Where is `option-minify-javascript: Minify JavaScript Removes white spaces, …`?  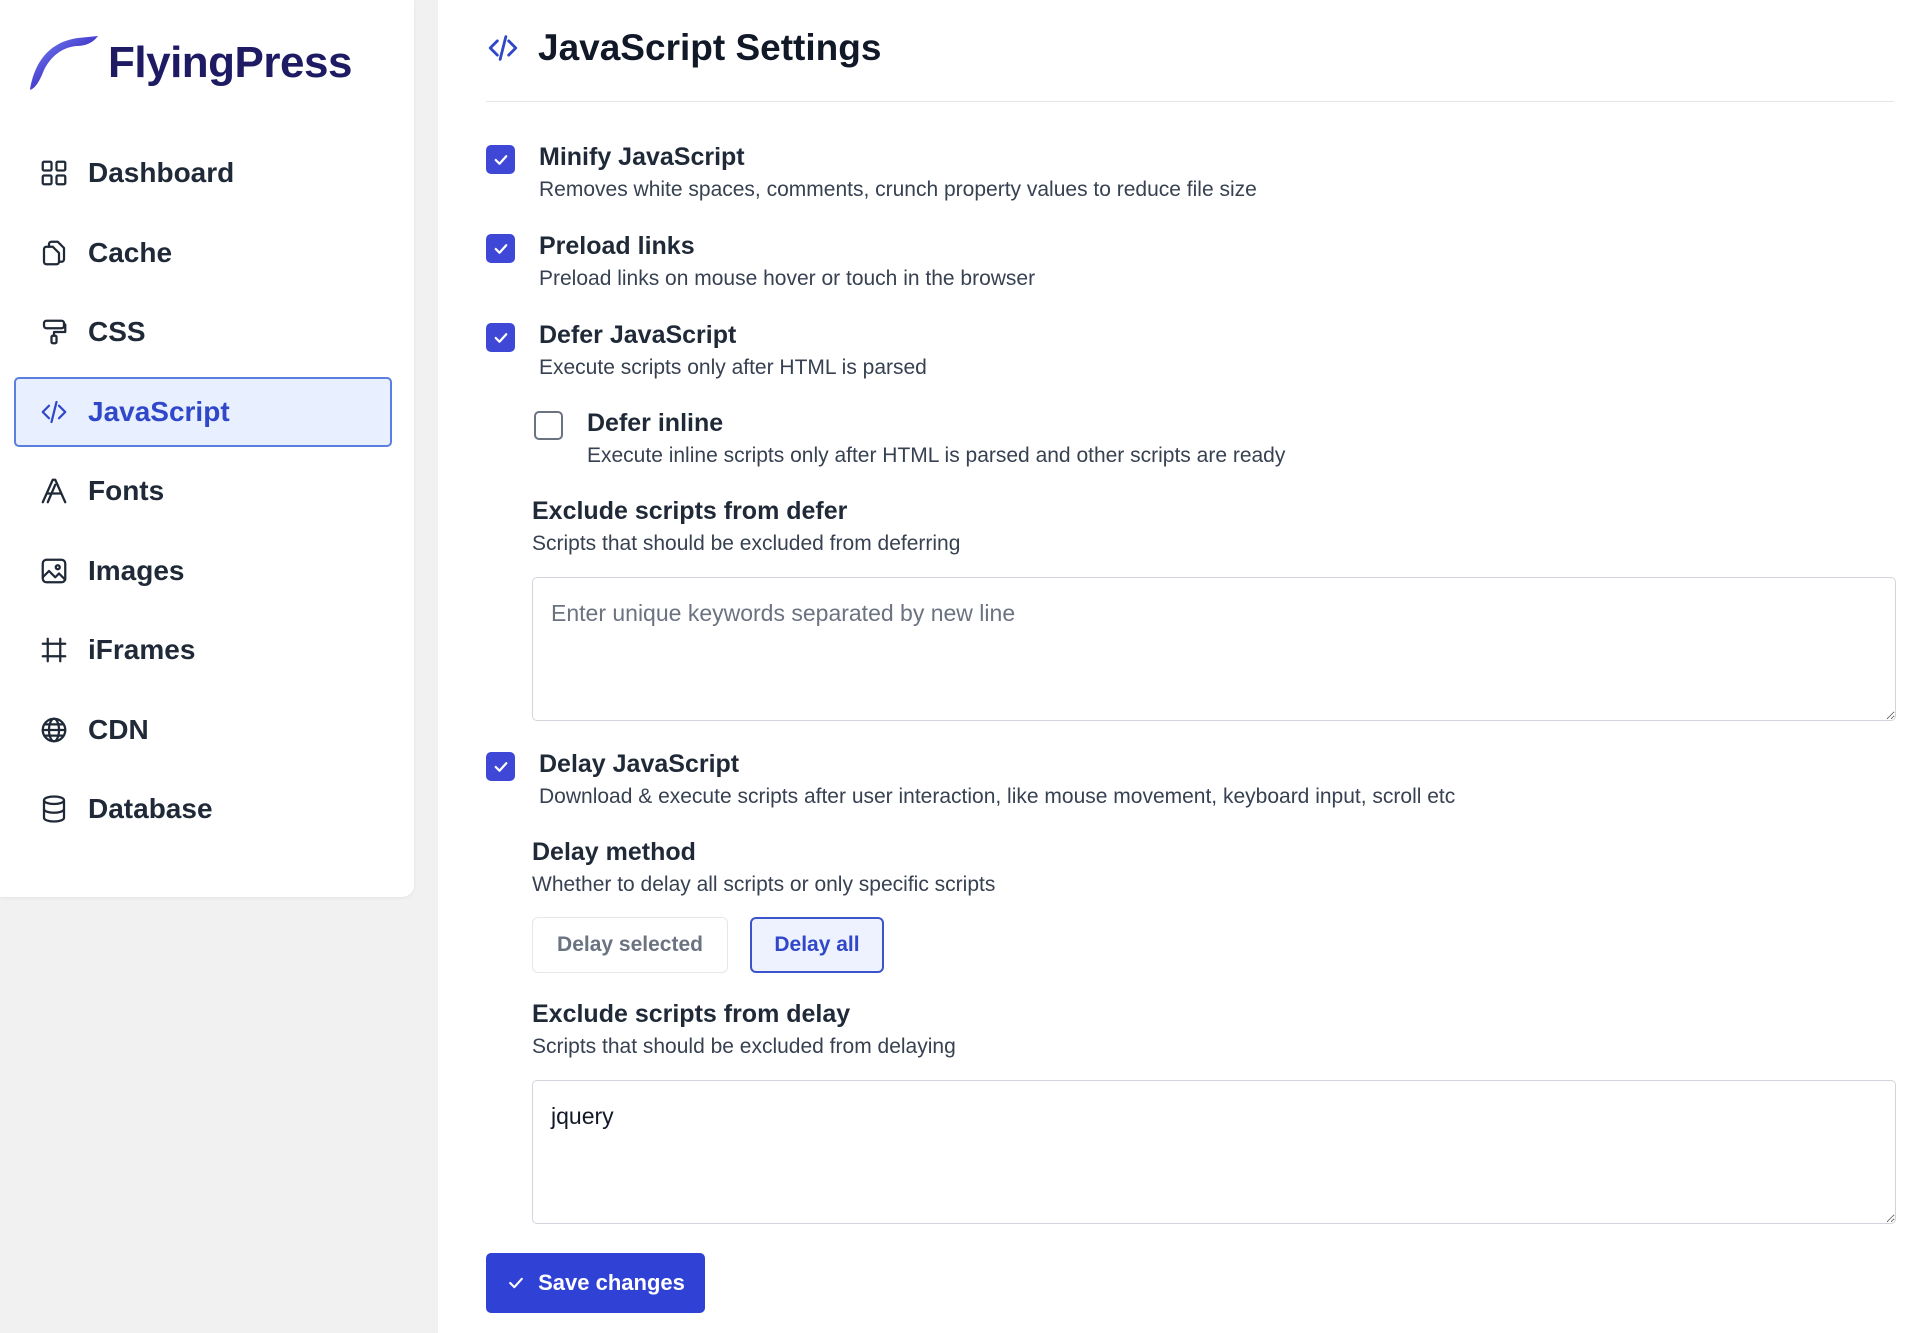
option-minify-javascript: Minify JavaScript Removes white spaces, … is located at coordinates (871, 172).